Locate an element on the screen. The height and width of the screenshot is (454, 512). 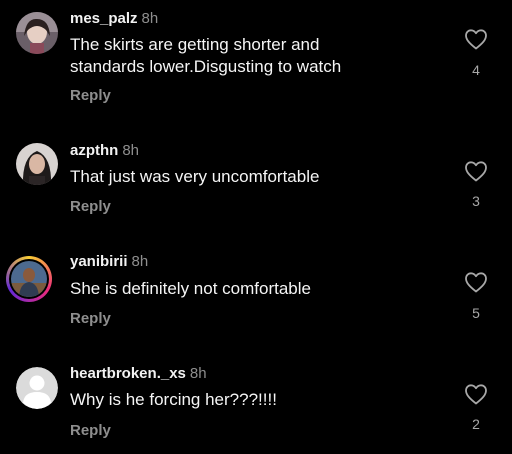
comment-header: heartbroken._xs 8h is located at coordinates (138, 374).